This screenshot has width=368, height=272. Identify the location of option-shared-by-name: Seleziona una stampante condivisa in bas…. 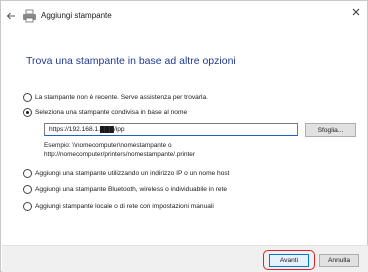
(105, 112).